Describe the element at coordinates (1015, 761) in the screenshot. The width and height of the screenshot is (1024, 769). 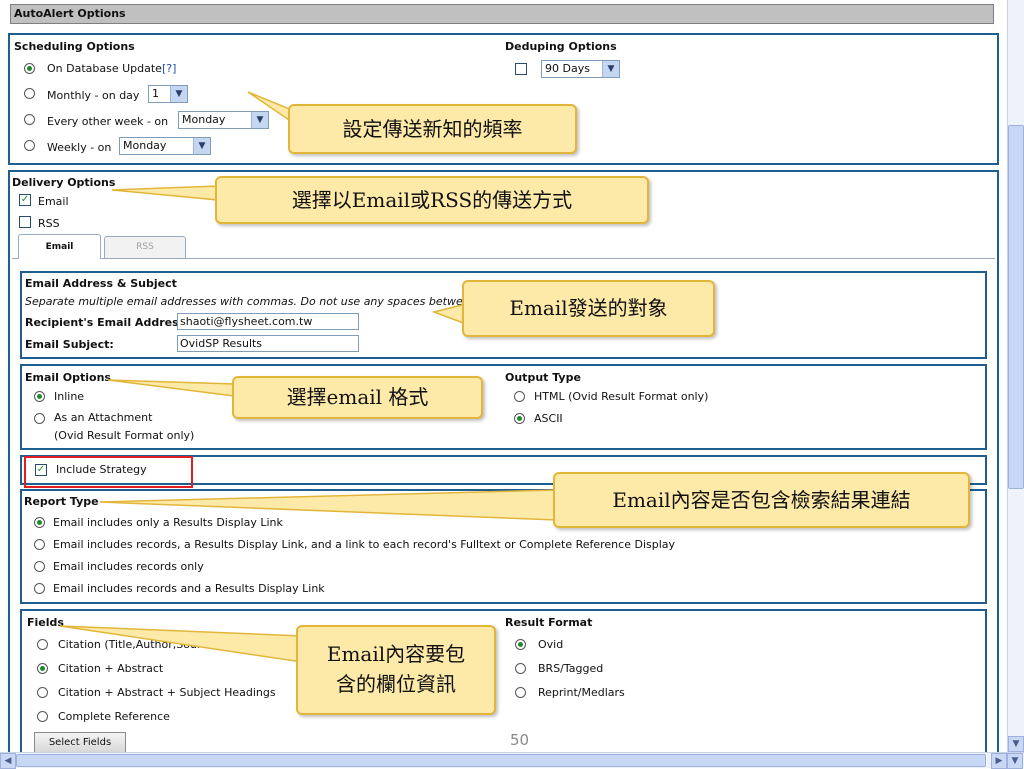
I see `scroll-down-corner-icon: ▼` at that location.